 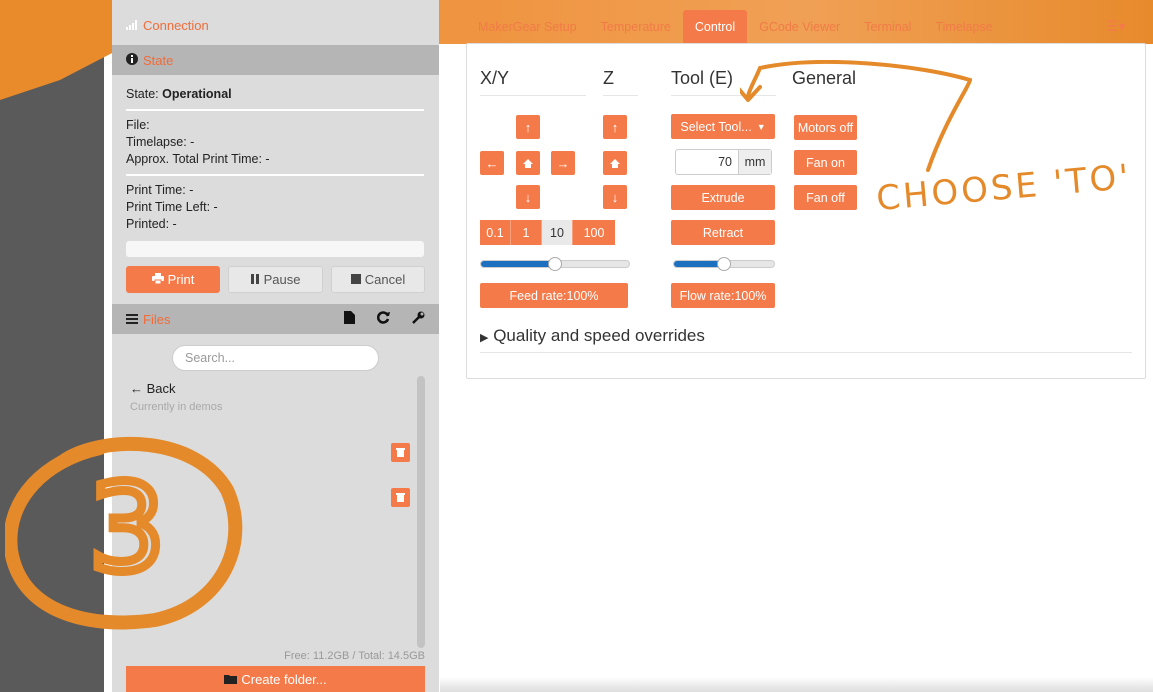 I want to click on select-tool-dropdown: Select Tool... ▼, so click(x=723, y=126).